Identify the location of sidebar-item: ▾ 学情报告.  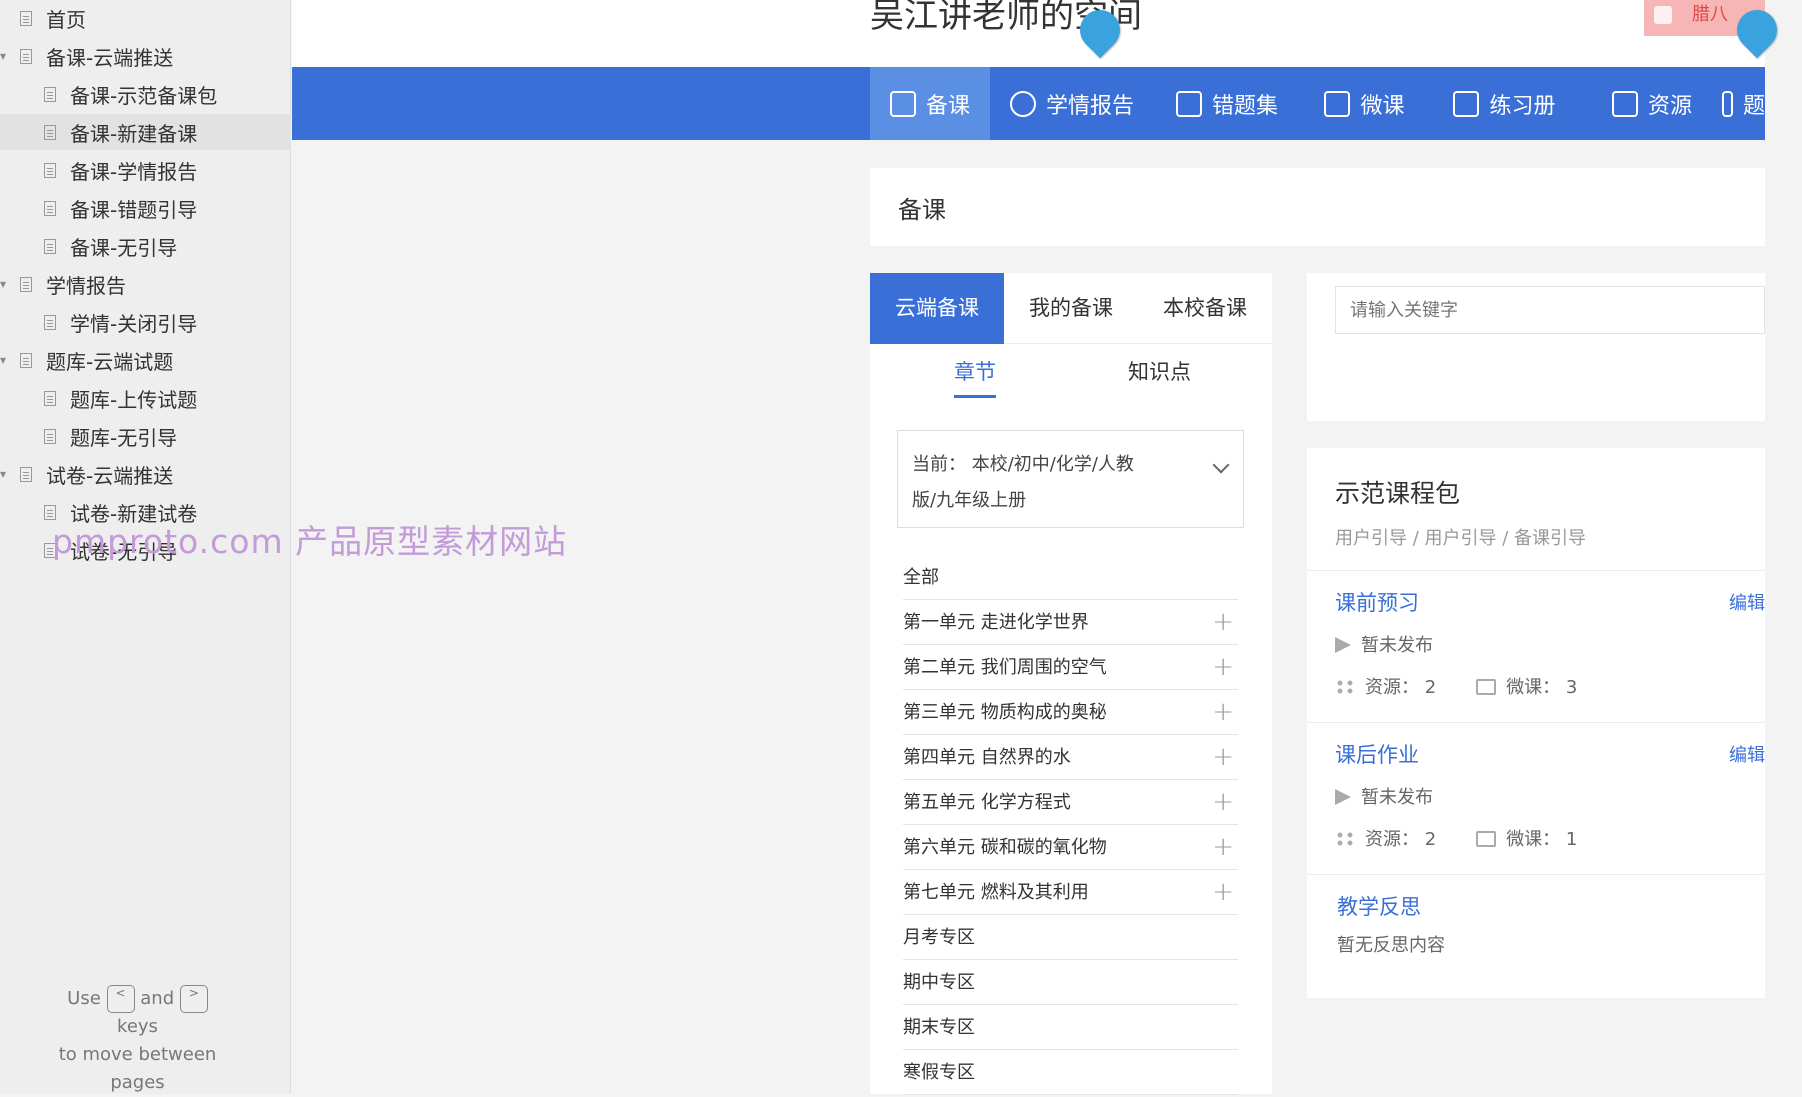
(145, 284).